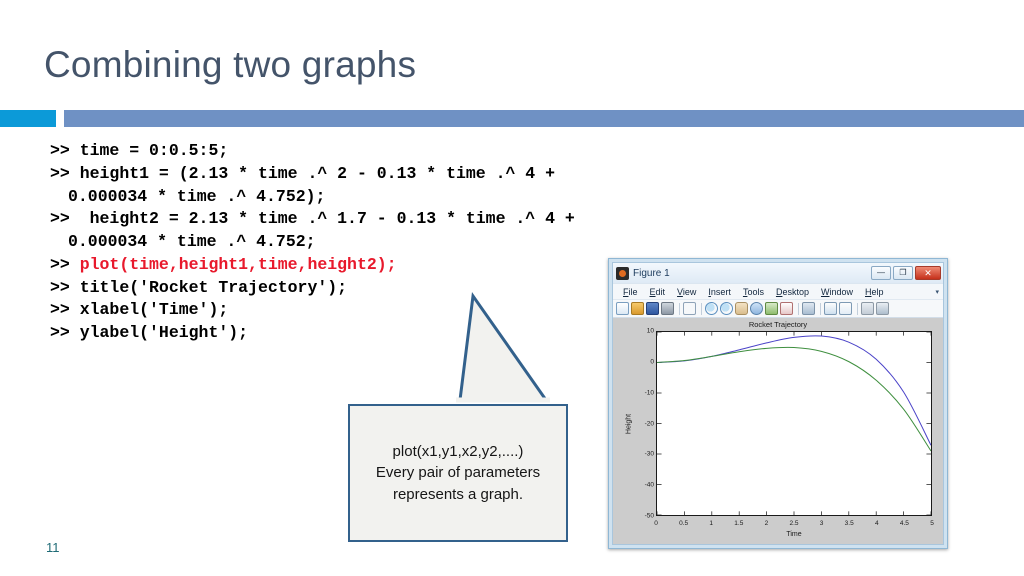 The image size is (1024, 576). What do you see at coordinates (794, 534) in the screenshot?
I see `x-axis-label: Time` at bounding box center [794, 534].